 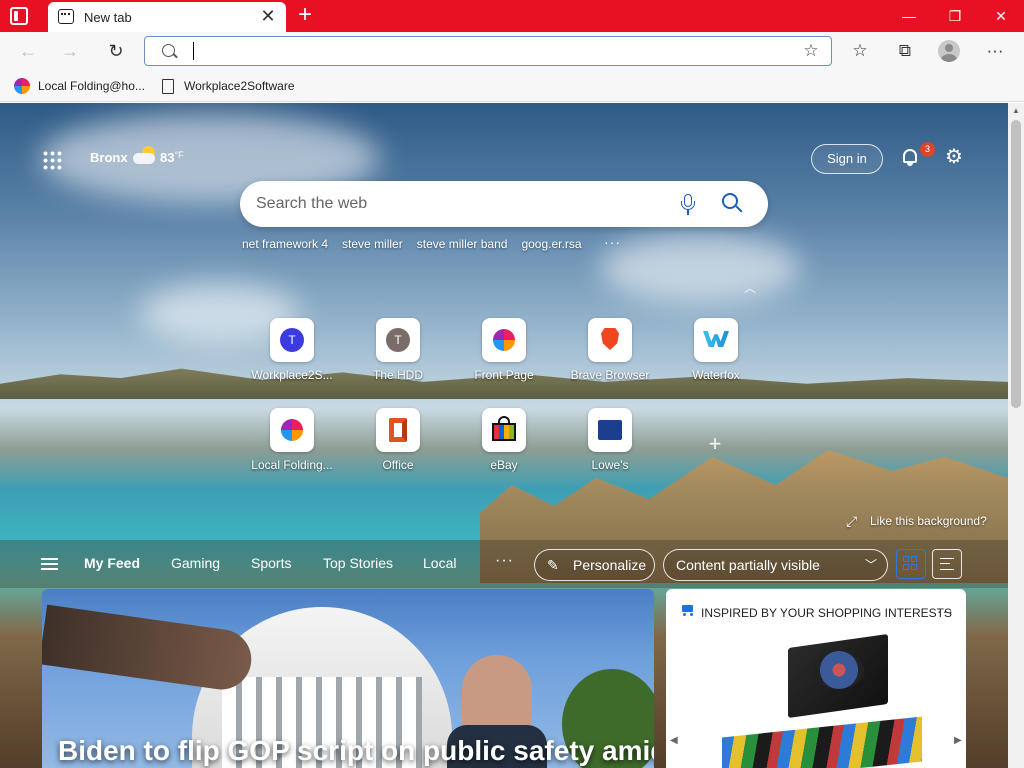 I want to click on web-search-box, so click(x=504, y=204).